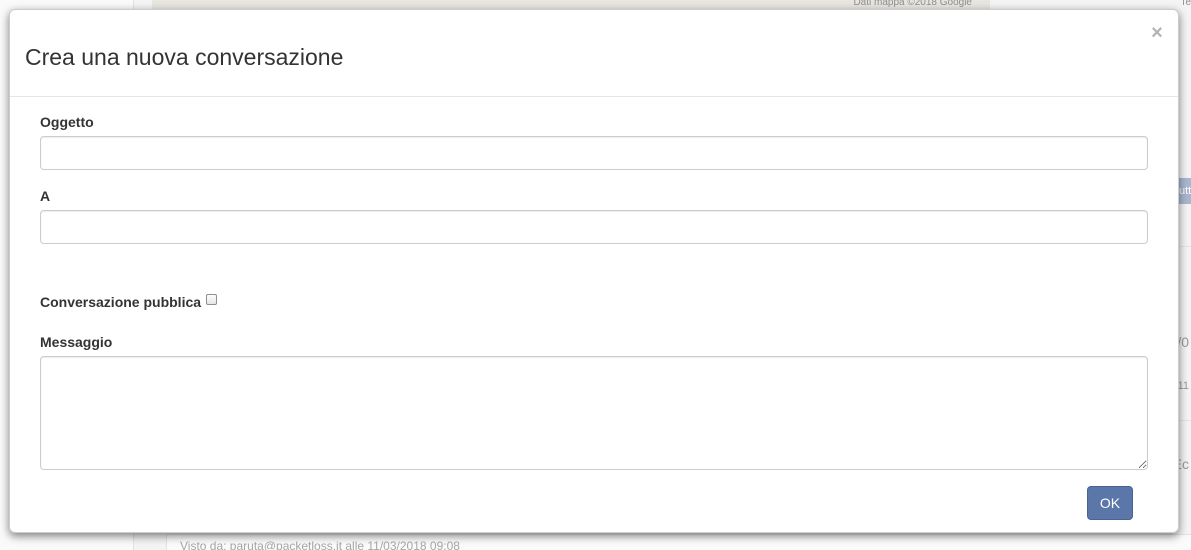 The image size is (1191, 550). What do you see at coordinates (76, 342) in the screenshot?
I see `message-label: Messaggio` at bounding box center [76, 342].